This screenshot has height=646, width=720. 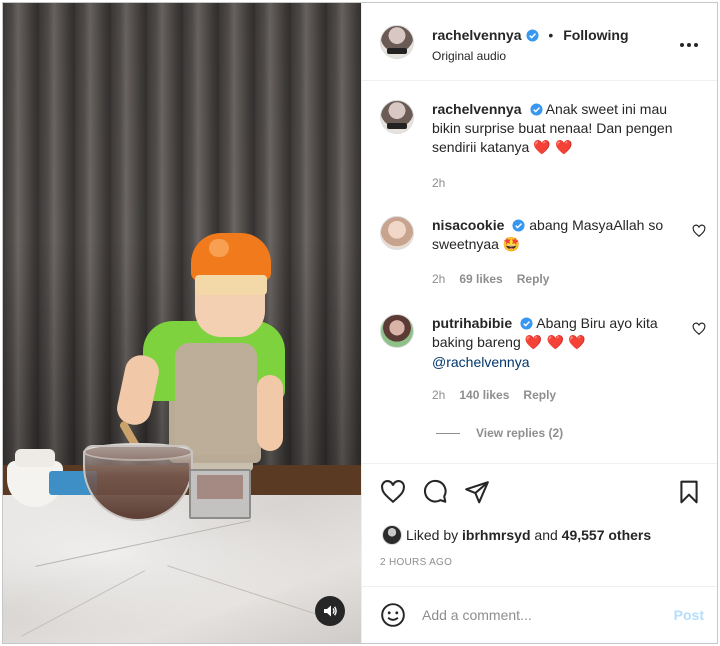 I want to click on comment-meta: 2h 69 likes Reply, so click(x=490, y=279).